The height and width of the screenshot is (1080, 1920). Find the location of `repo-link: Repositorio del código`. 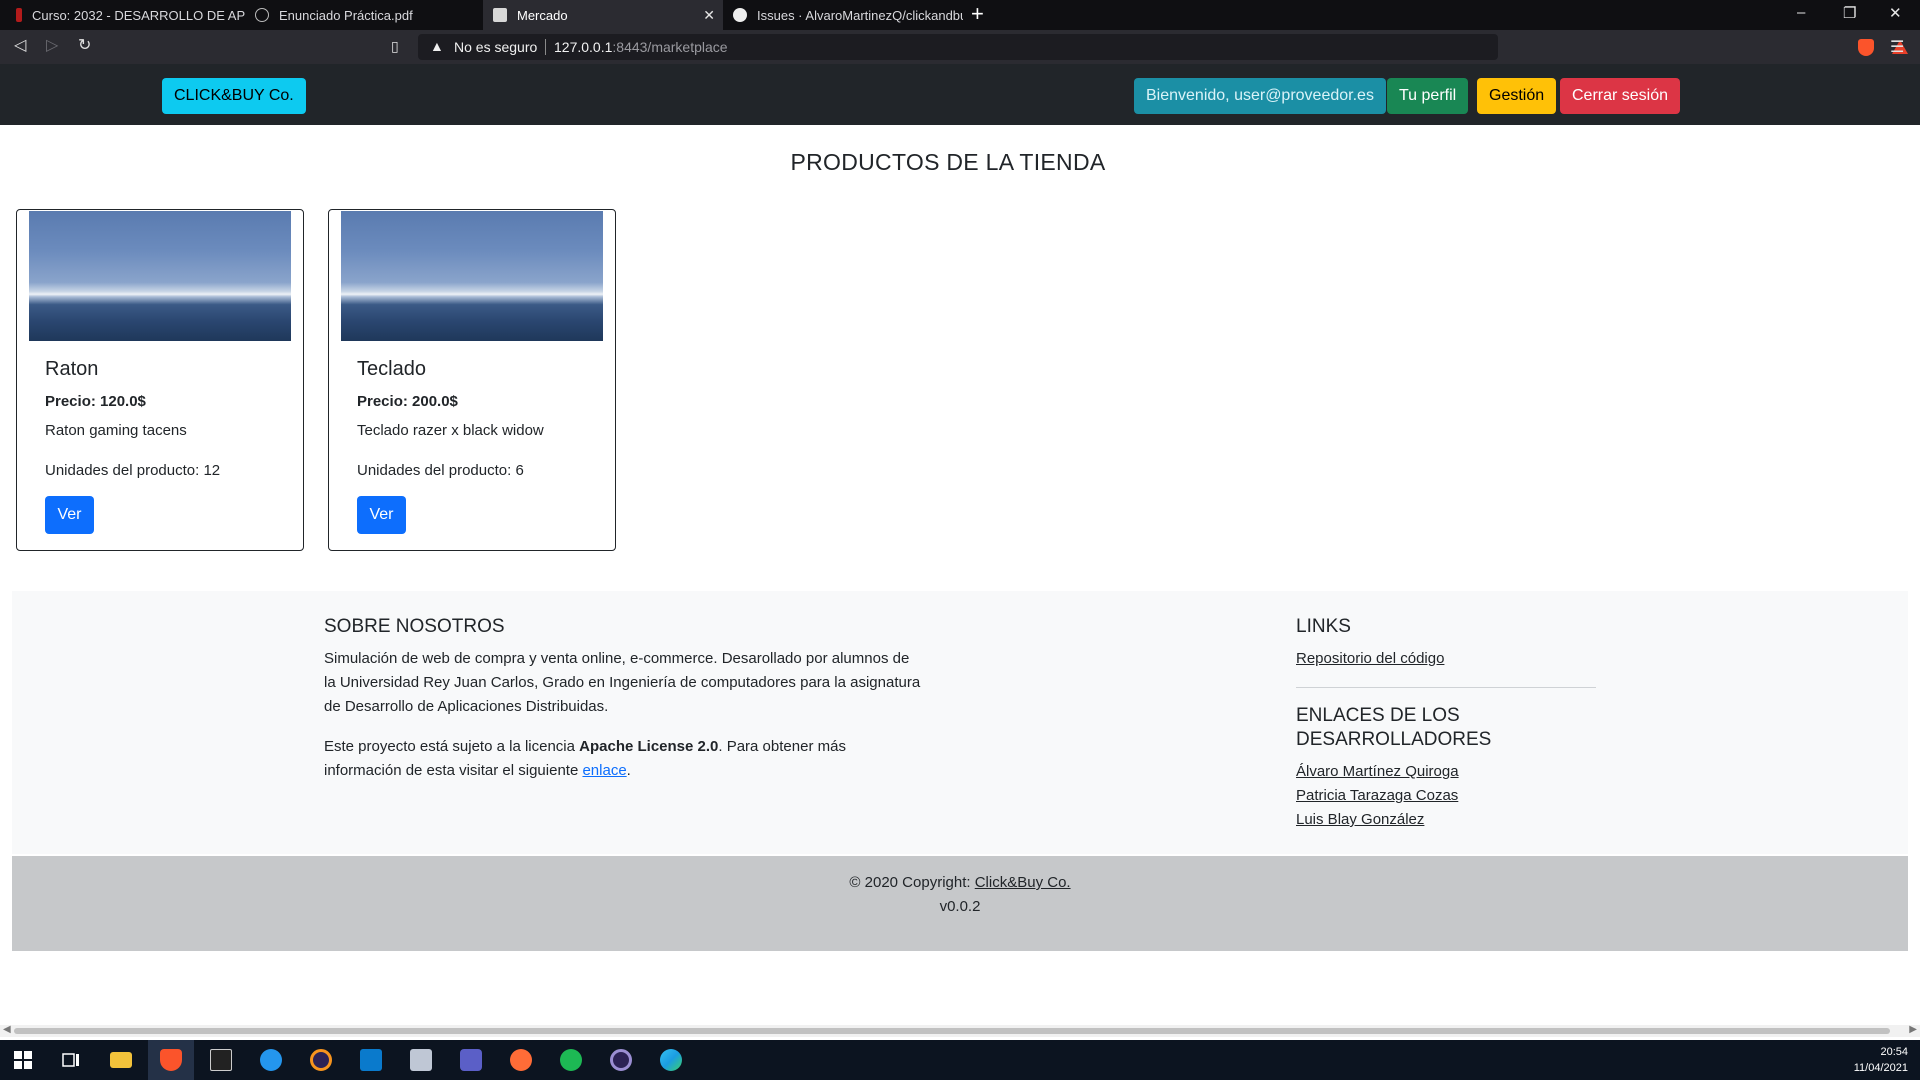

repo-link: Repositorio del código is located at coordinates (1370, 658).